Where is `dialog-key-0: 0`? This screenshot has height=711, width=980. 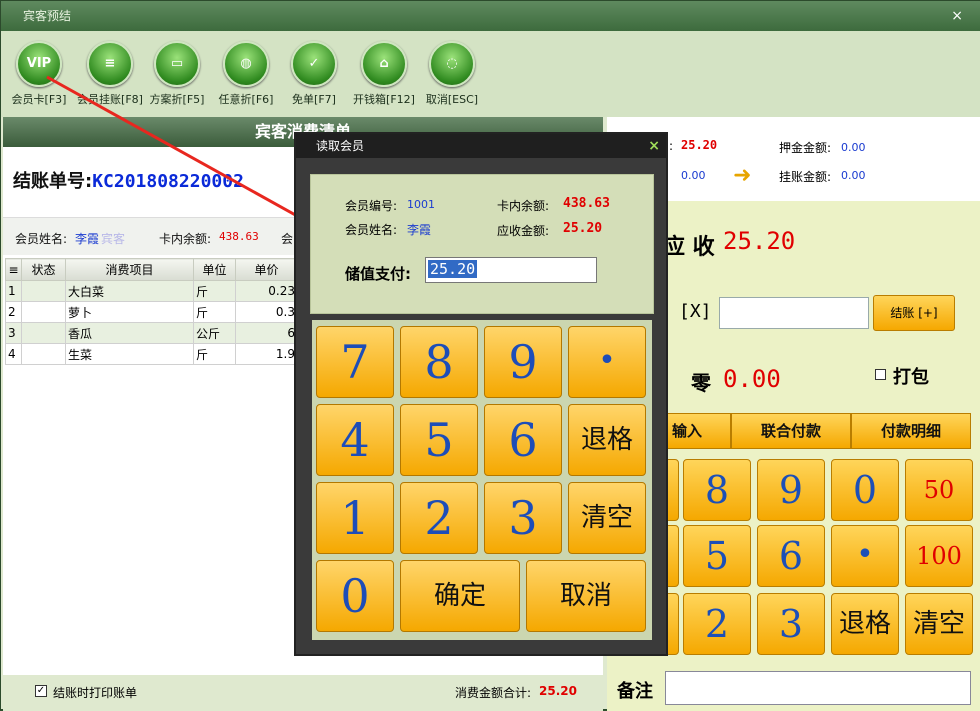 dialog-key-0: 0 is located at coordinates (355, 596).